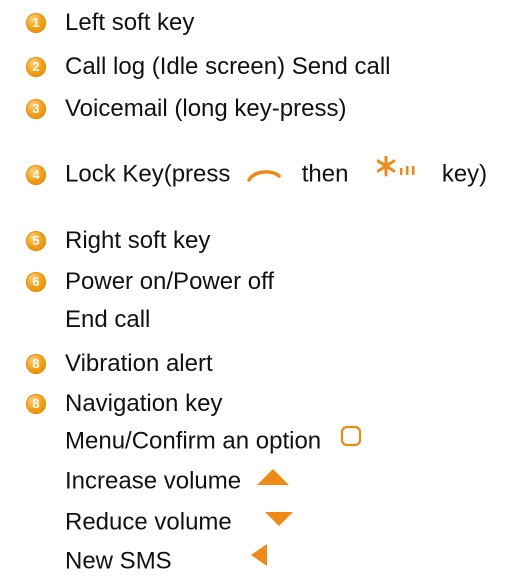 Image resolution: width=529 pixels, height=581 pixels. I want to click on number-badge-5: 5, so click(36, 241).